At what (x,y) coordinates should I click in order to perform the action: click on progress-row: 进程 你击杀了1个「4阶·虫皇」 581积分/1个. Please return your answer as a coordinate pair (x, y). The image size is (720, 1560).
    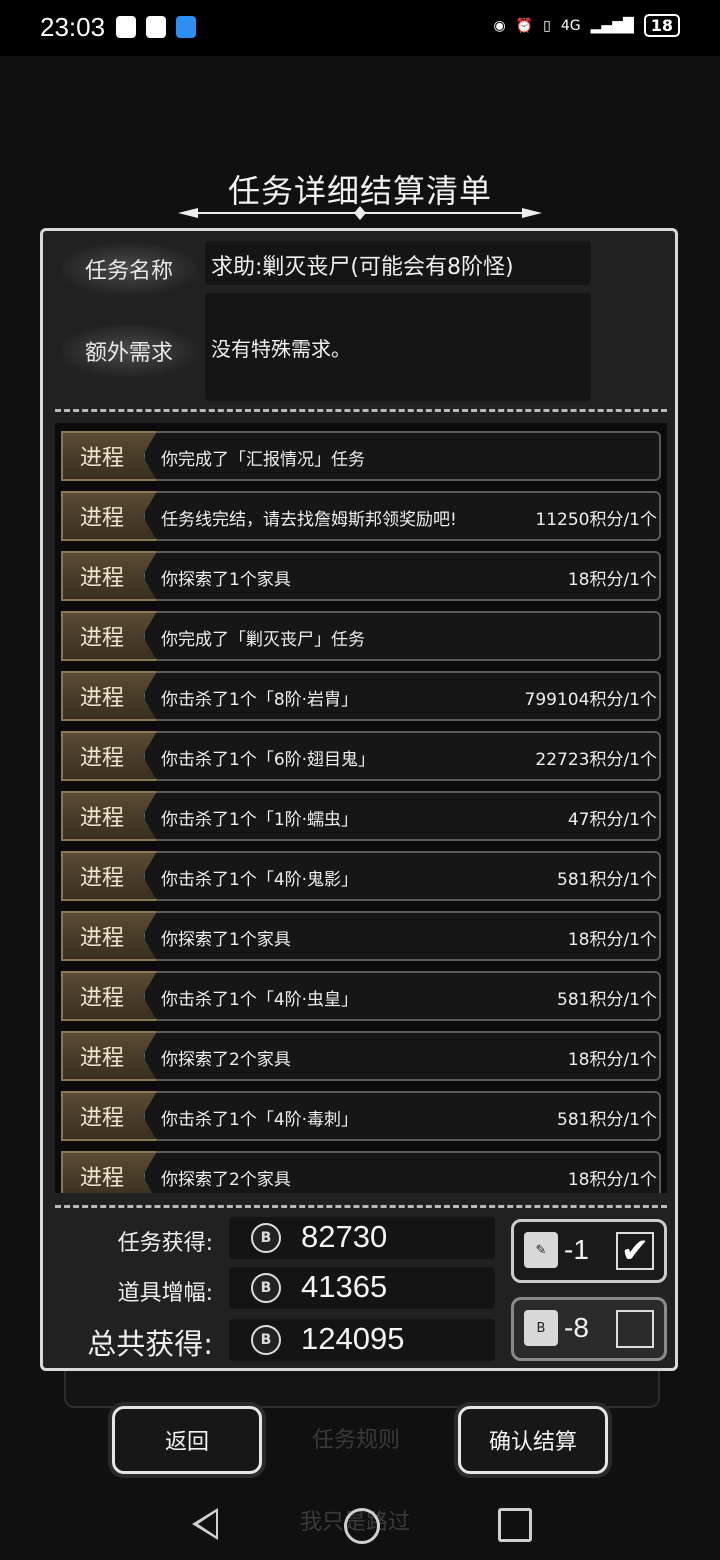
    Looking at the image, I should click on (361, 996).